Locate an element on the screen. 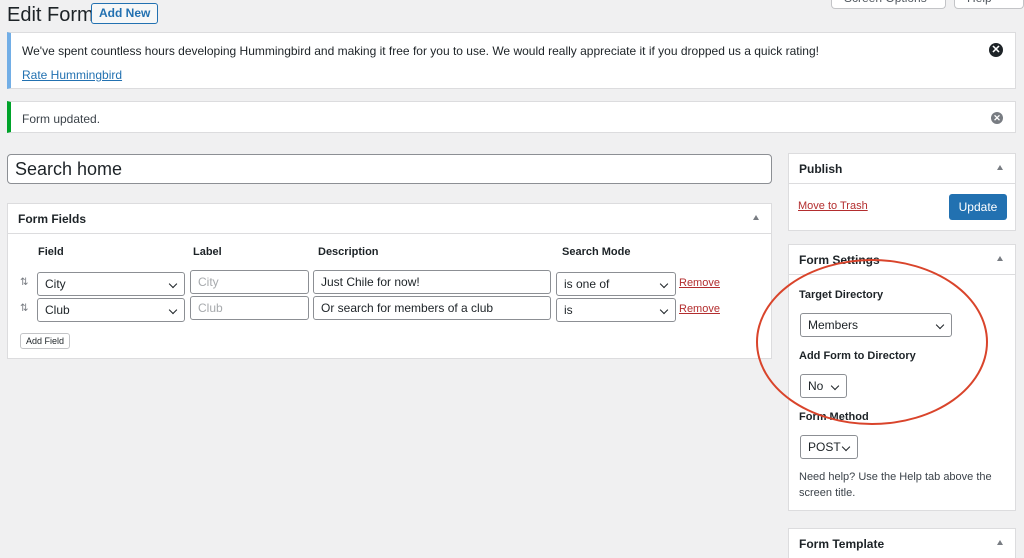 Image resolution: width=1024 pixels, height=558 pixels. label-input: City is located at coordinates (249, 282).